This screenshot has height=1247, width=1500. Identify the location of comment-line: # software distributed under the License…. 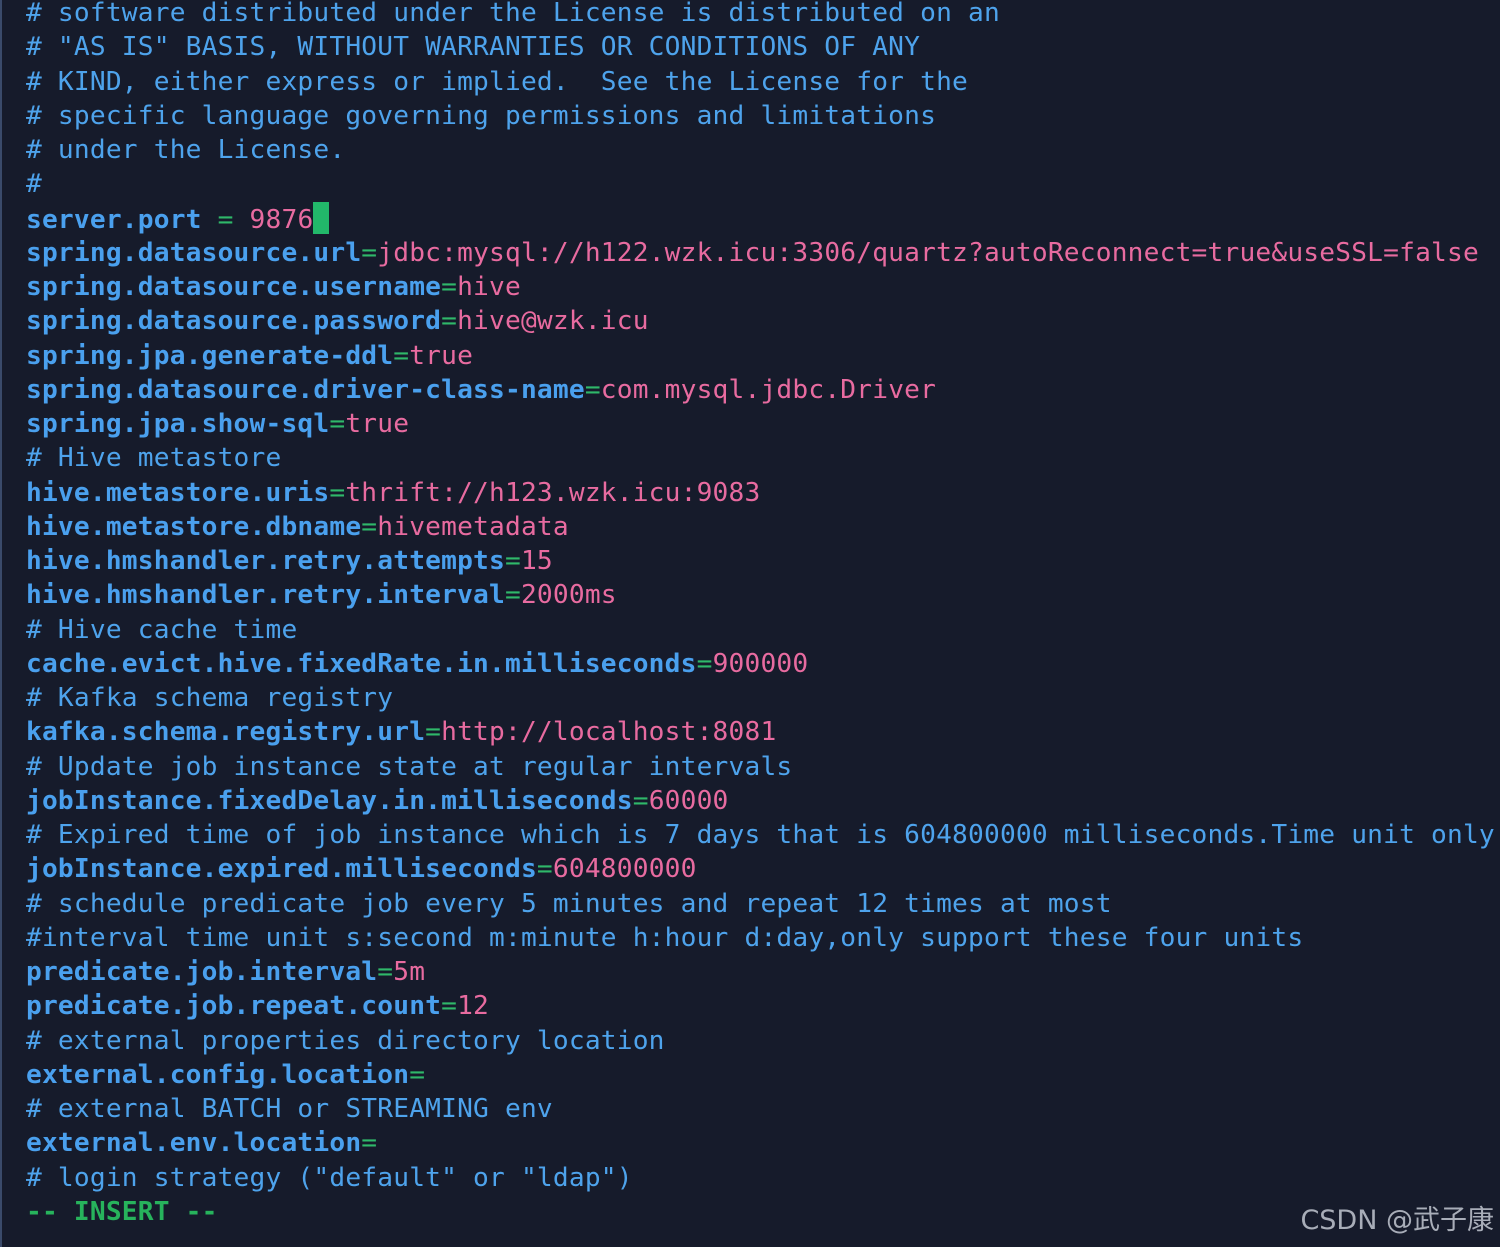
(760, 15).